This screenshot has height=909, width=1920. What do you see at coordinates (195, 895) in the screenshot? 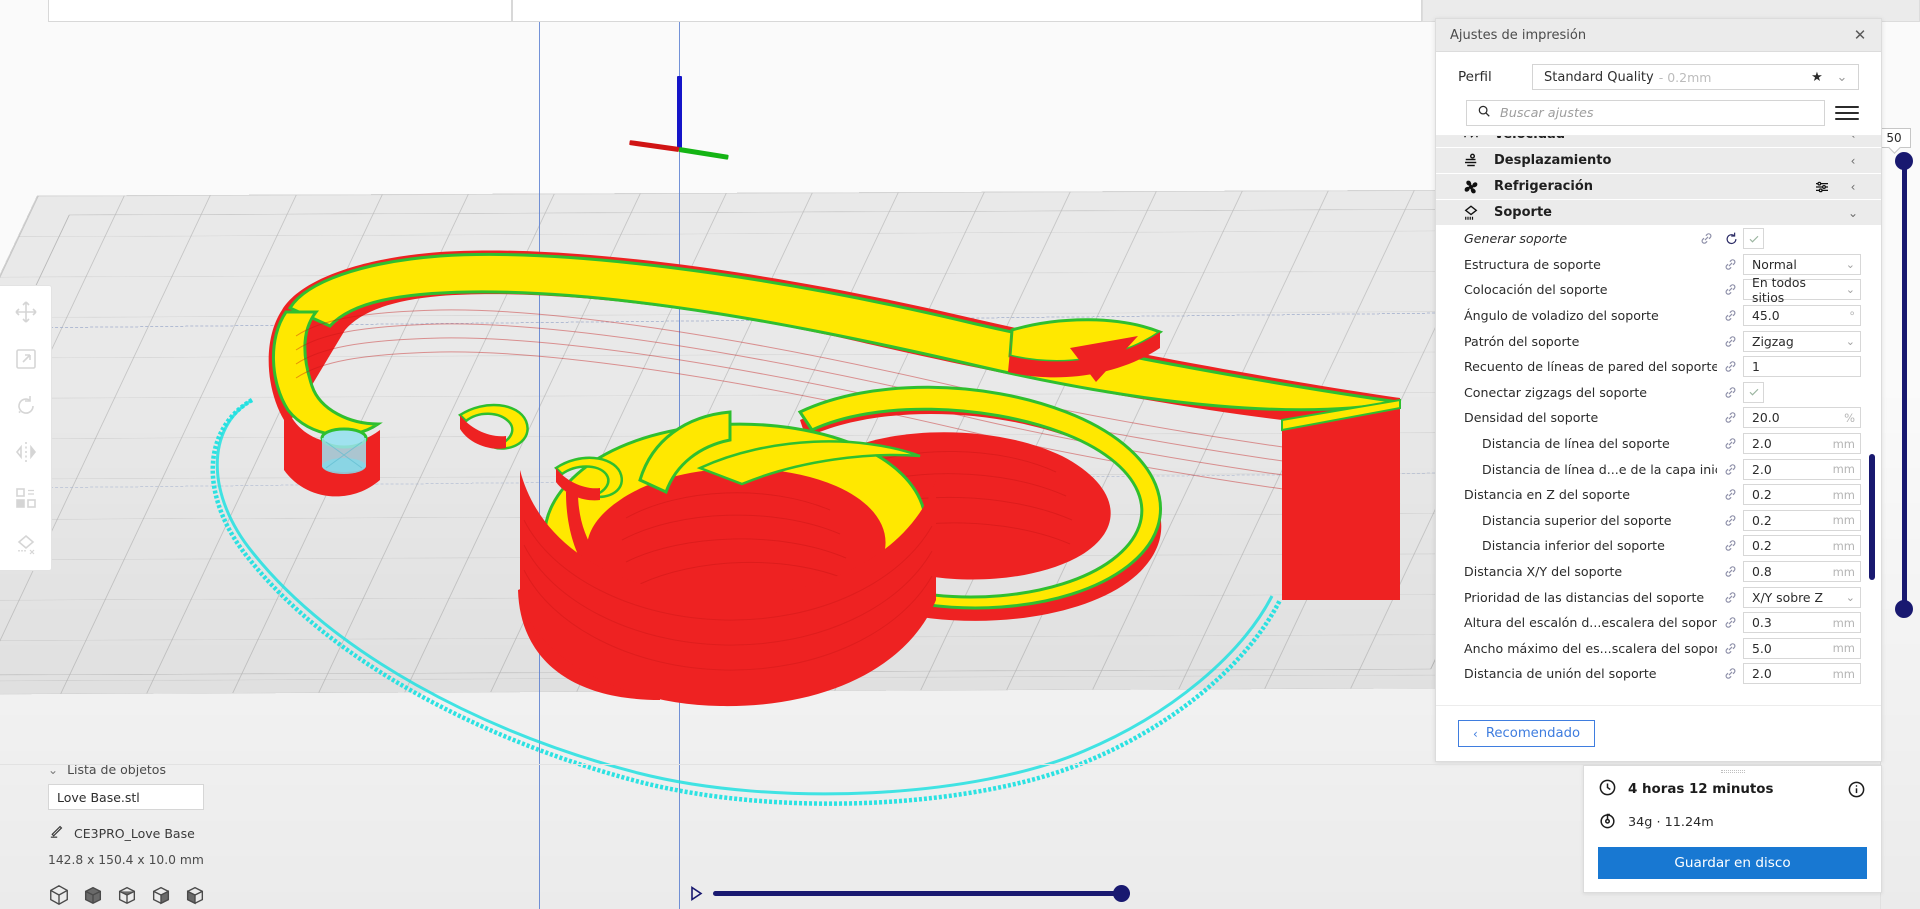
I see `view-right-button` at bounding box center [195, 895].